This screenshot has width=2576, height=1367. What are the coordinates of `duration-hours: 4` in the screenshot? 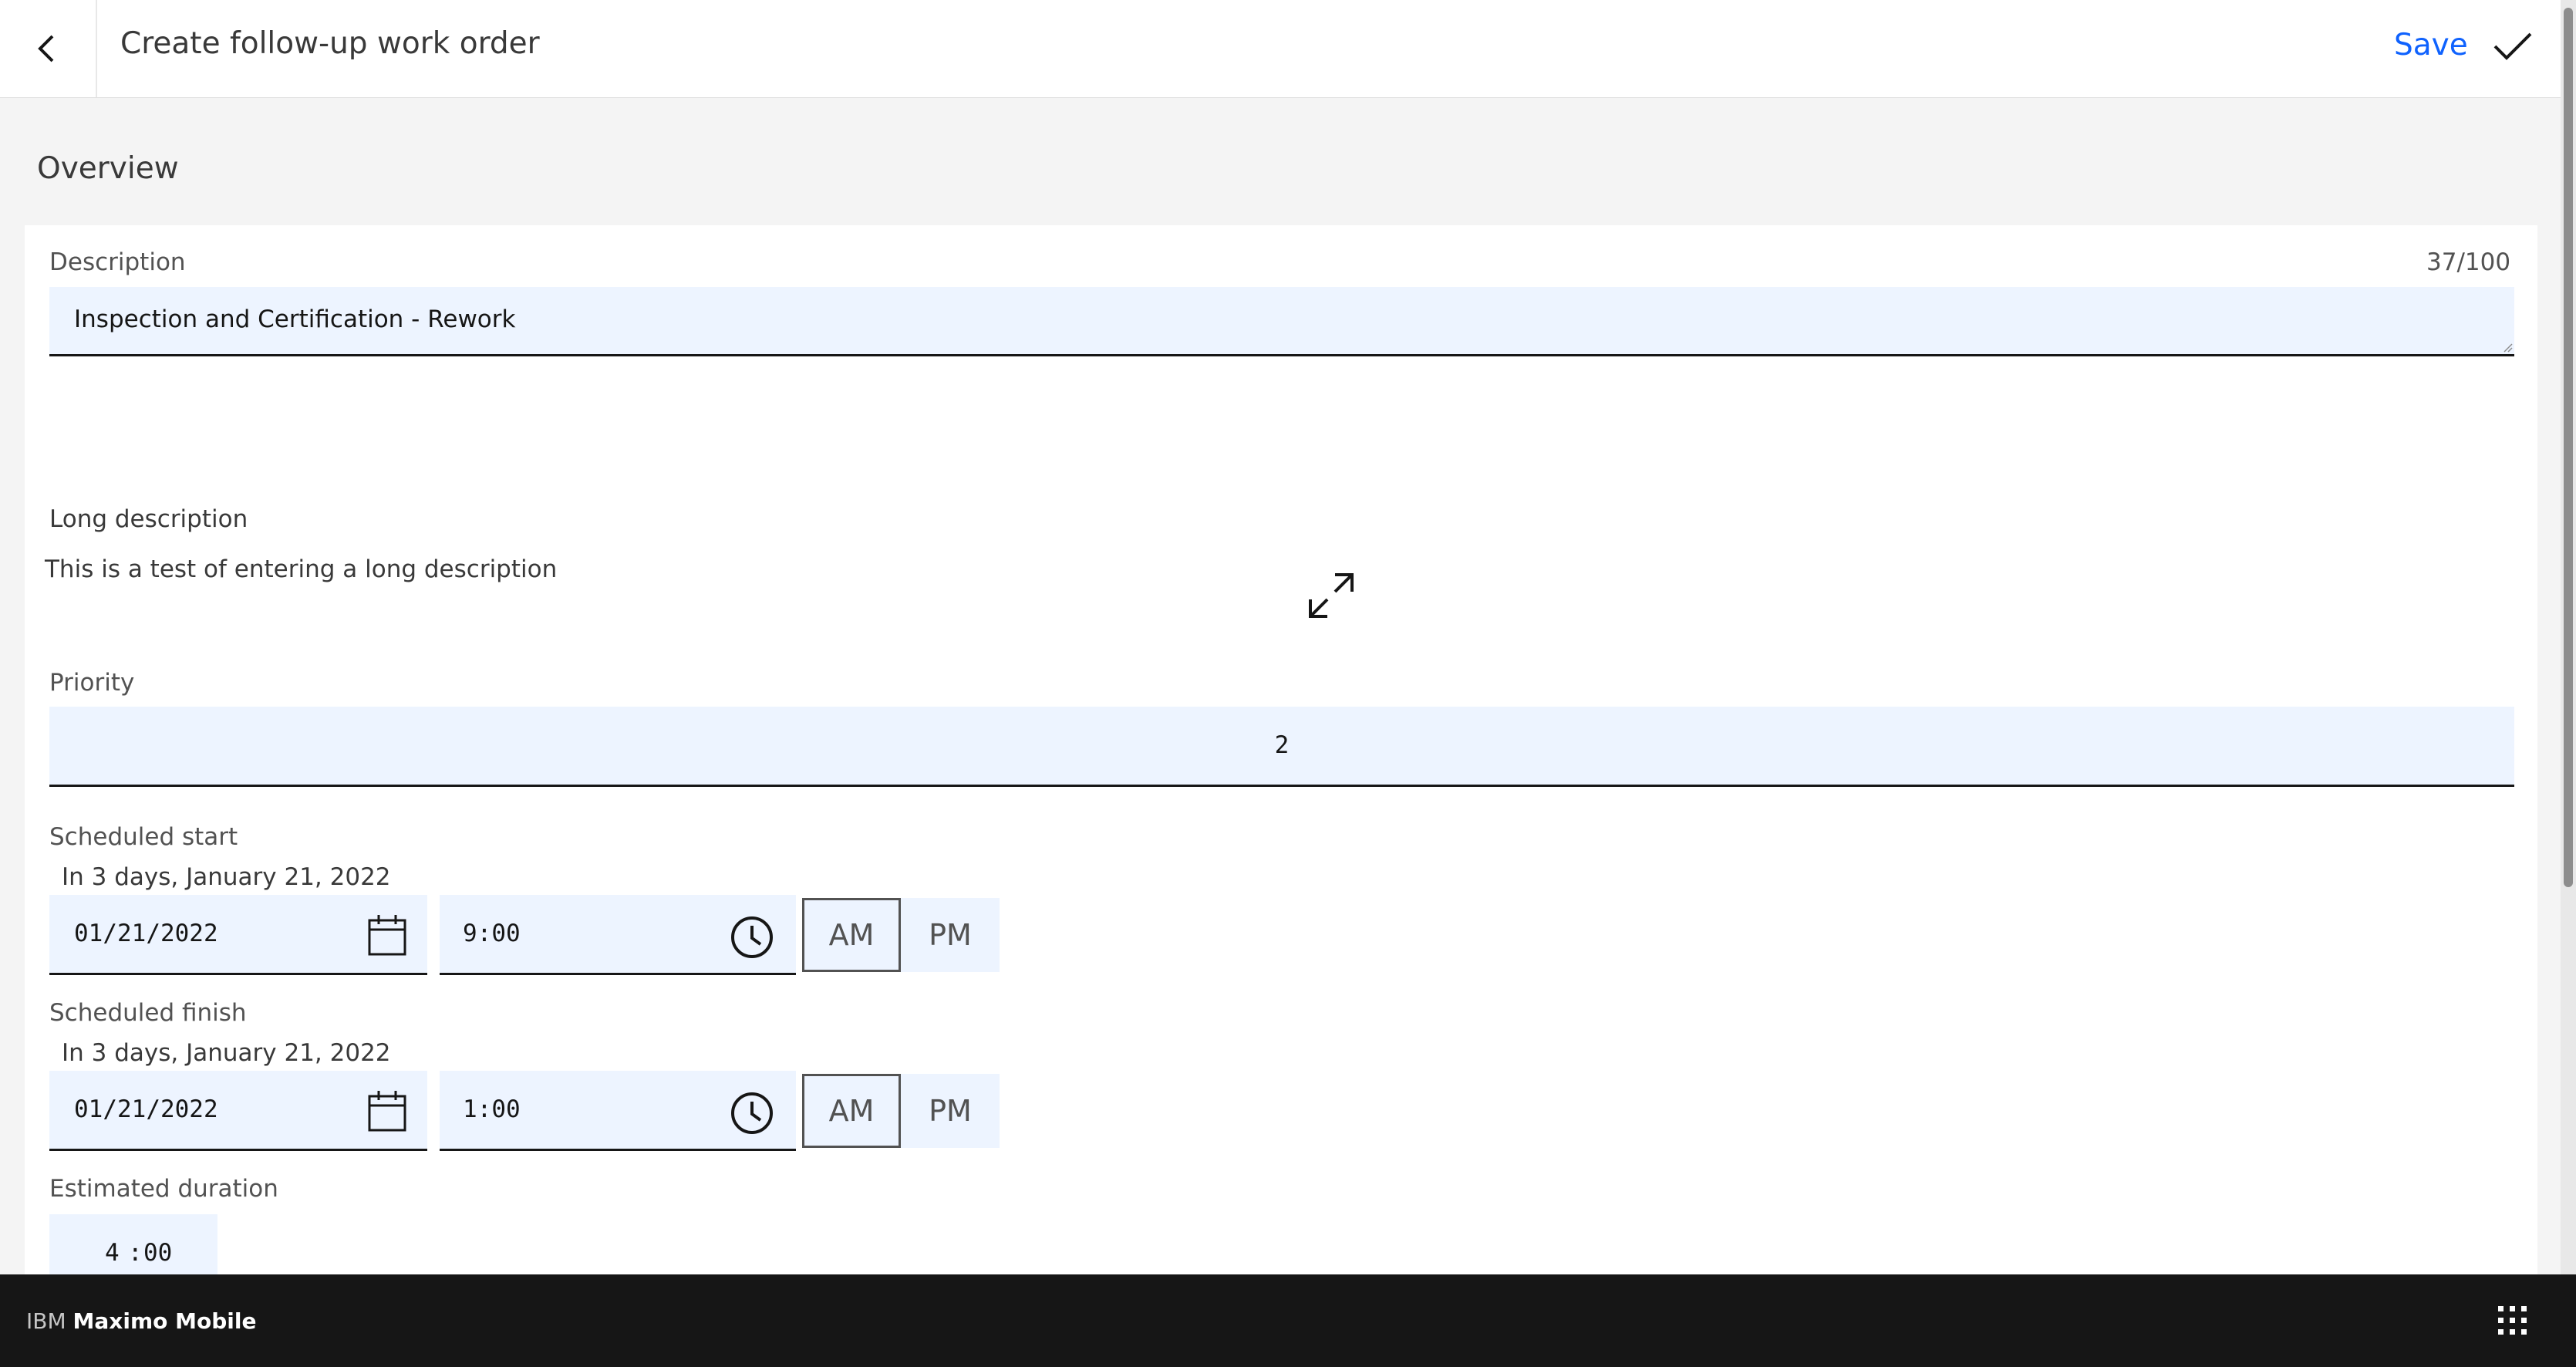 It's located at (112, 1253).